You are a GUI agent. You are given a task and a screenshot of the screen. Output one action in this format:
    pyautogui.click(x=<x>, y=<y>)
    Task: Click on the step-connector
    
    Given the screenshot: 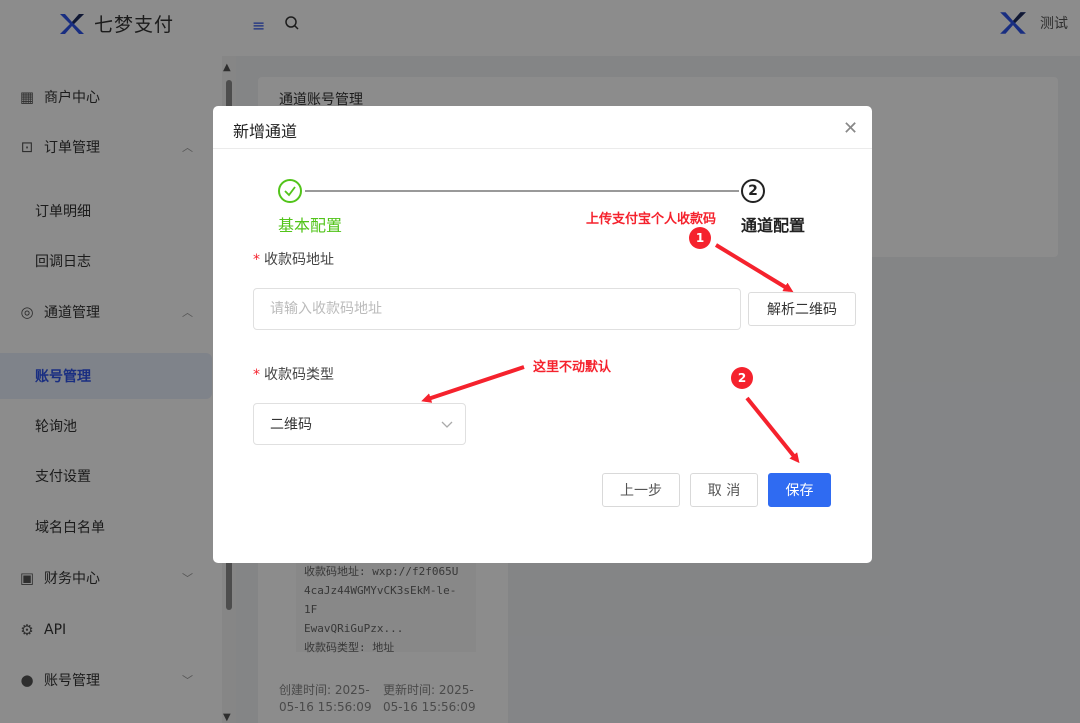 What is the action you would take?
    pyautogui.click(x=522, y=191)
    